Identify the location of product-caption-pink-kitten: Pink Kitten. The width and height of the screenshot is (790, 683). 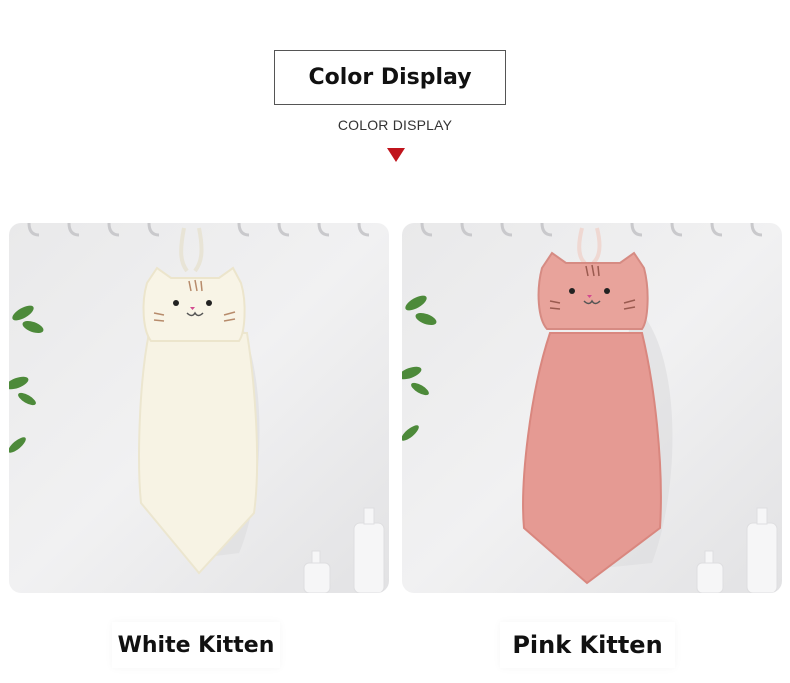
(587, 645).